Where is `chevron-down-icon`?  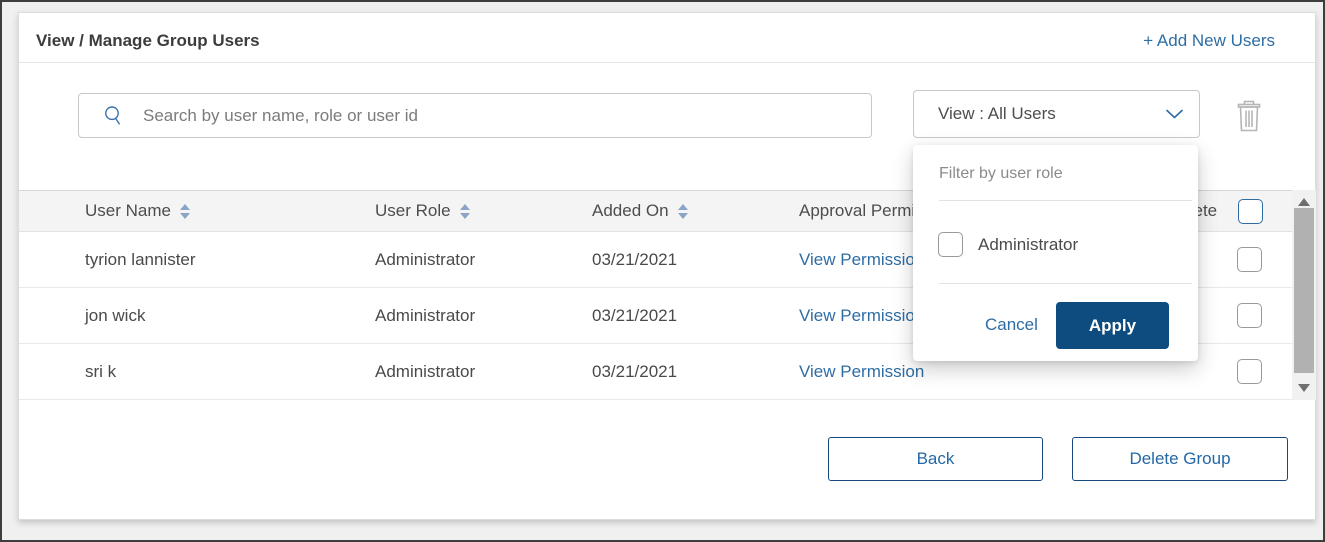
chevron-down-icon is located at coordinates (1174, 114).